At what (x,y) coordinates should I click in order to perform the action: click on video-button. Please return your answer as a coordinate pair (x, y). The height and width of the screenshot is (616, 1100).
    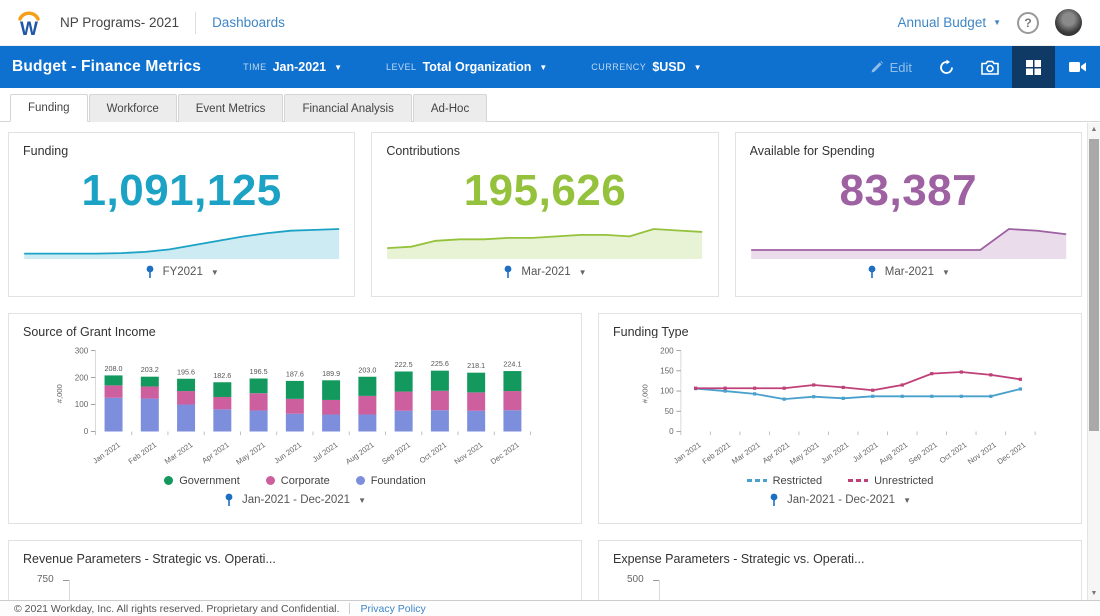
    Looking at the image, I should click on (1077, 67).